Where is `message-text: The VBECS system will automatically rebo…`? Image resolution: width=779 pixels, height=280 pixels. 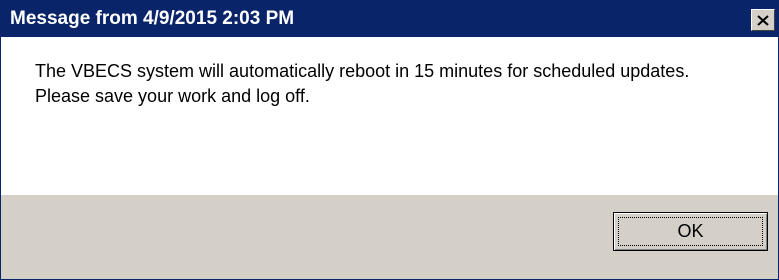
message-text: The VBECS system will automatically rebo… is located at coordinates (362, 83).